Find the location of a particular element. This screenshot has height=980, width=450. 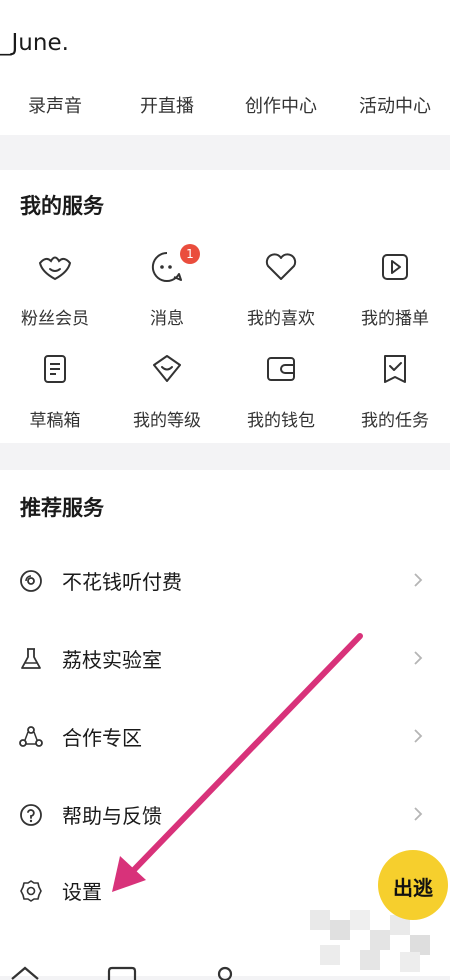

creator-tools-bar: 录声音 开直播 创作中心 活动中心 is located at coordinates (225, 107).